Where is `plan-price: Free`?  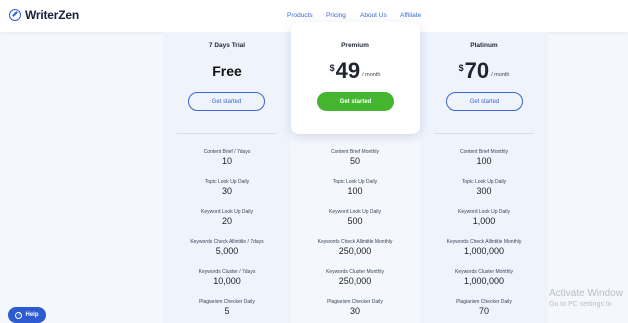
plan-price: Free is located at coordinates (227, 71).